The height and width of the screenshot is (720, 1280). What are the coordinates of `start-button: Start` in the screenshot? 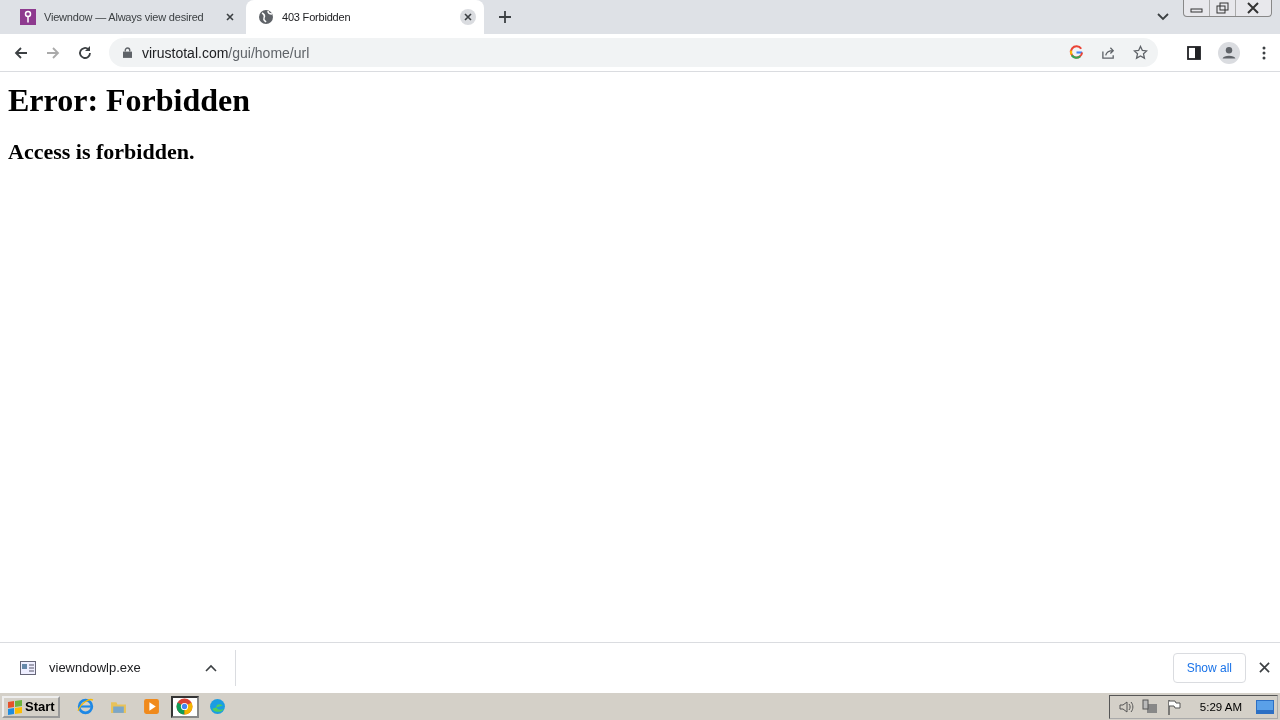 It's located at (31, 706).